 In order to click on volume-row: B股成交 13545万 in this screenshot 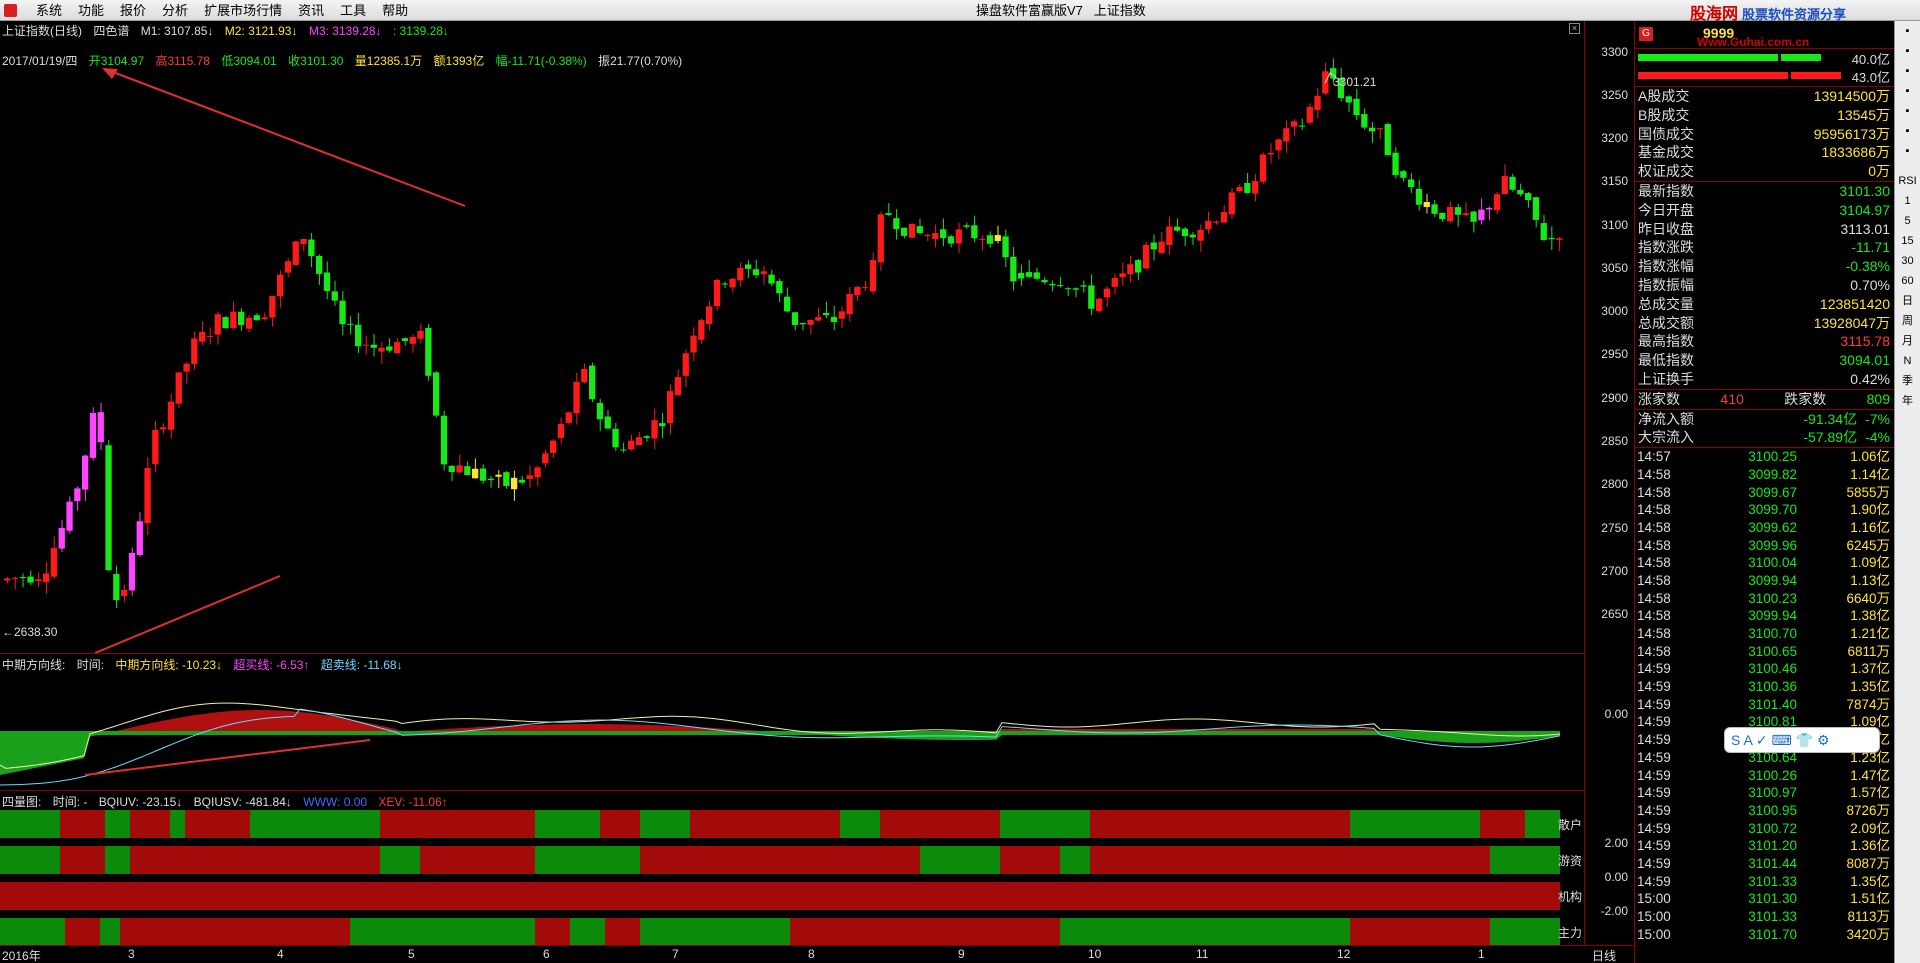, I will do `click(1764, 115)`.